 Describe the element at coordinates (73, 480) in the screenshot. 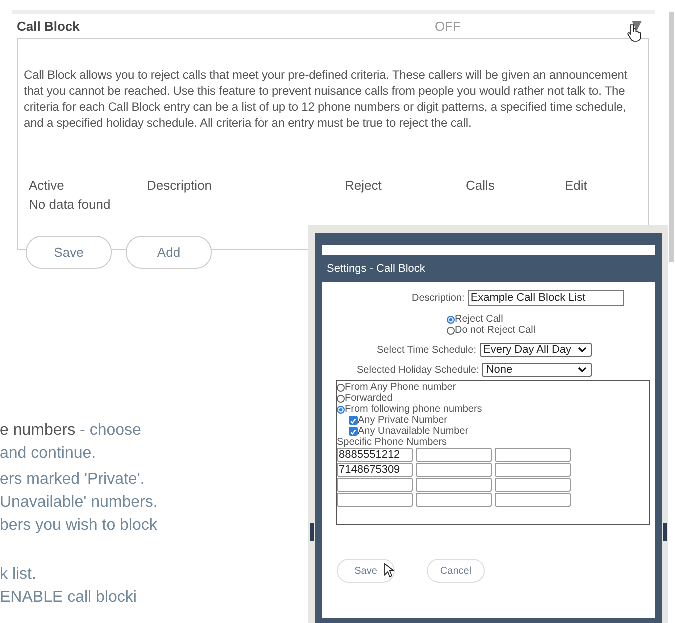

I see `instruction-text: ers marked 'Private'.` at that location.